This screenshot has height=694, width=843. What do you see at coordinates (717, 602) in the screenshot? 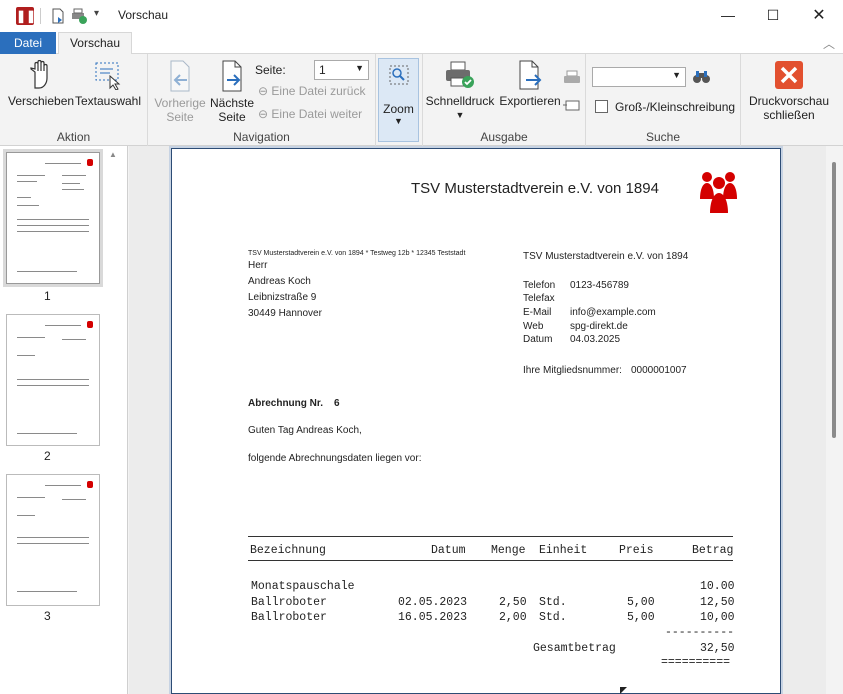
I see `row2-amount: 12,50` at bounding box center [717, 602].